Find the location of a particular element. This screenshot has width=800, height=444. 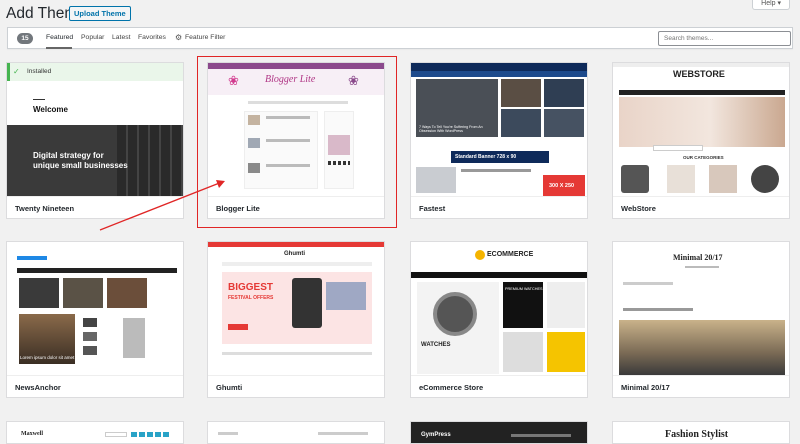

theme-name: Minimal 20/17 is located at coordinates (645, 387).